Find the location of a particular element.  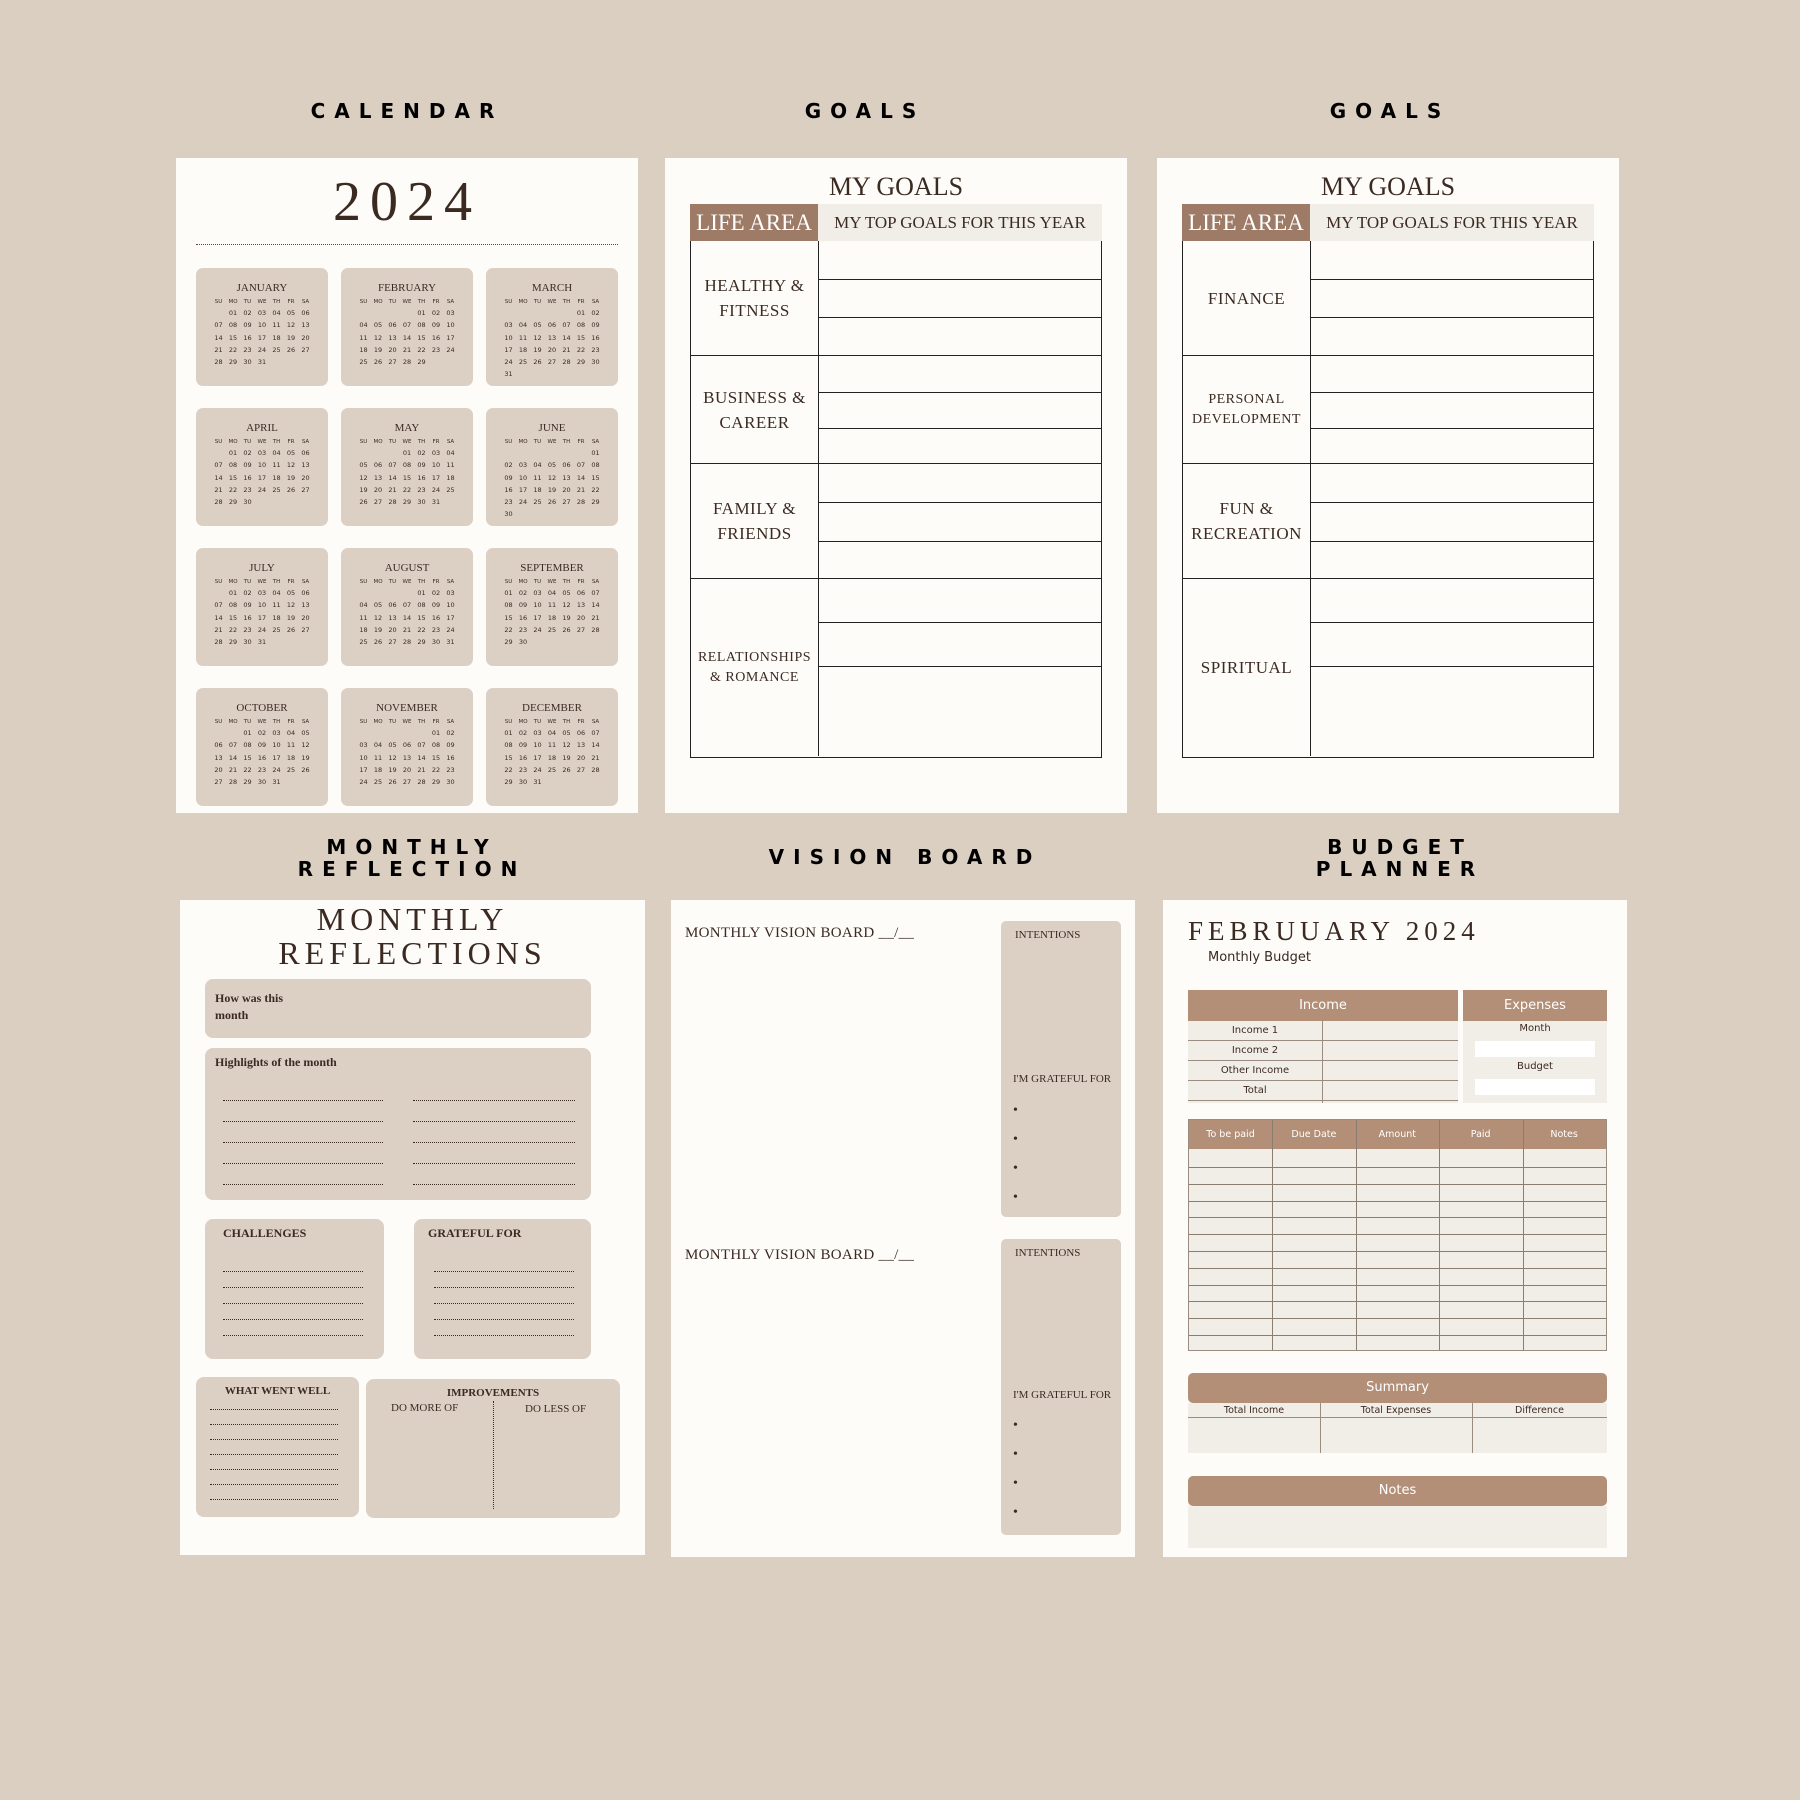

summary-col-total-income: Total Income is located at coordinates (1254, 1410).